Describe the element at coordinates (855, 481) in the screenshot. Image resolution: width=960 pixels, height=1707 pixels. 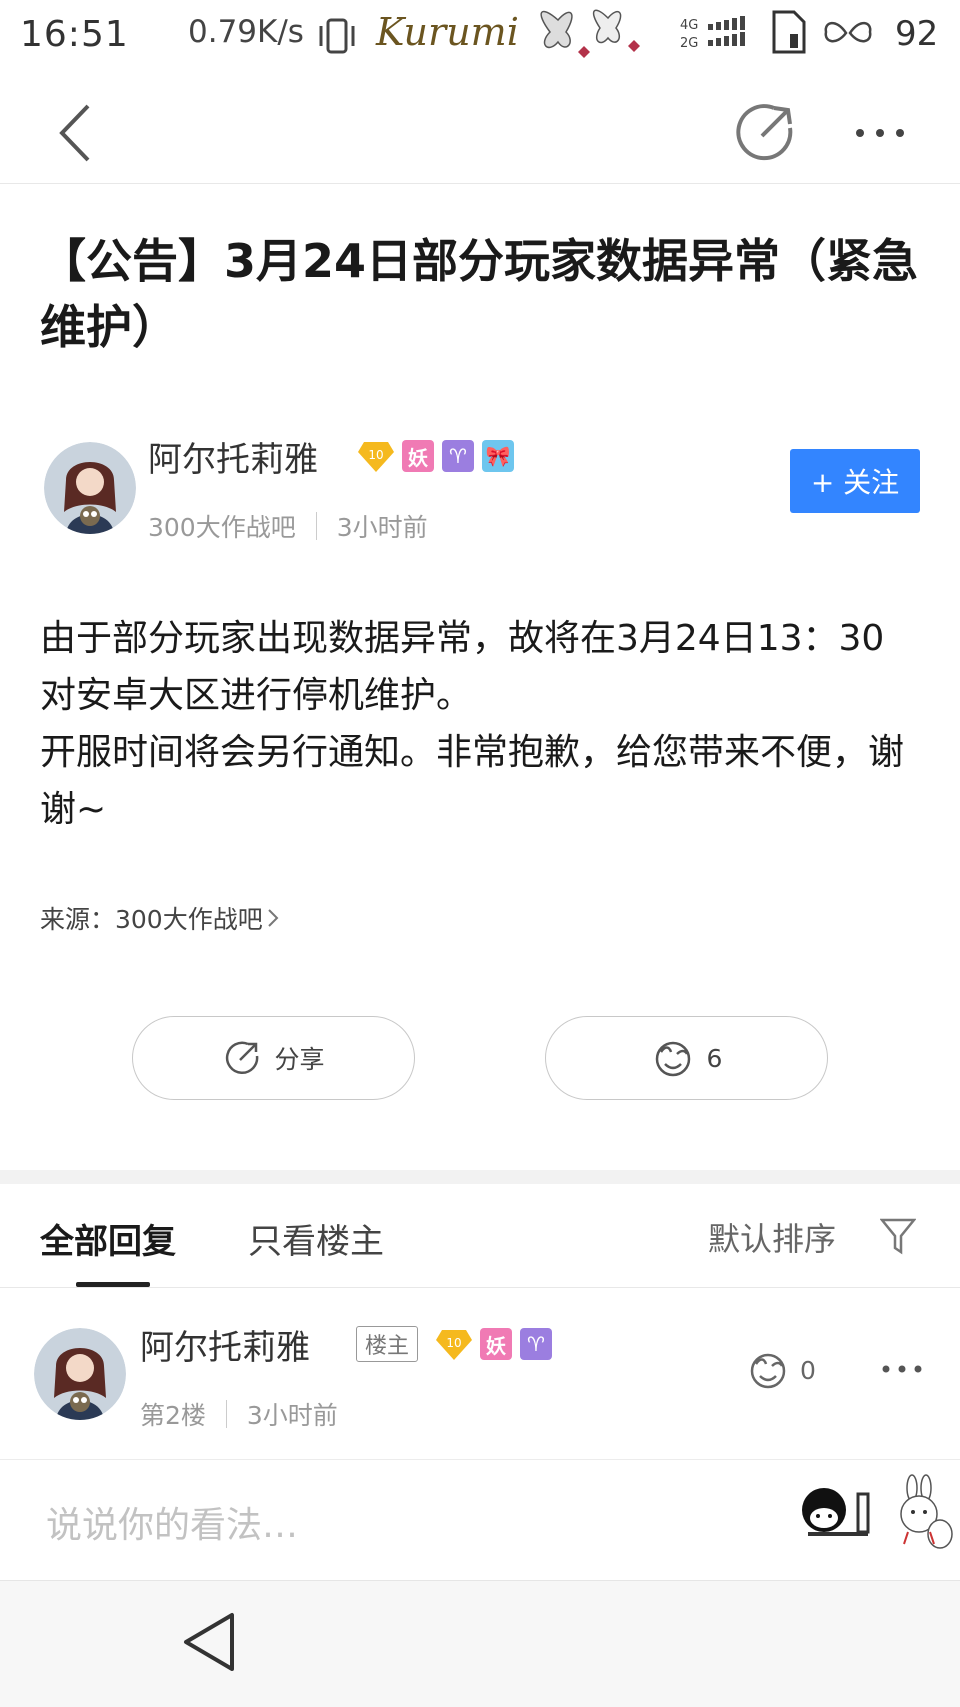
I see `follow-button: + 关注` at that location.